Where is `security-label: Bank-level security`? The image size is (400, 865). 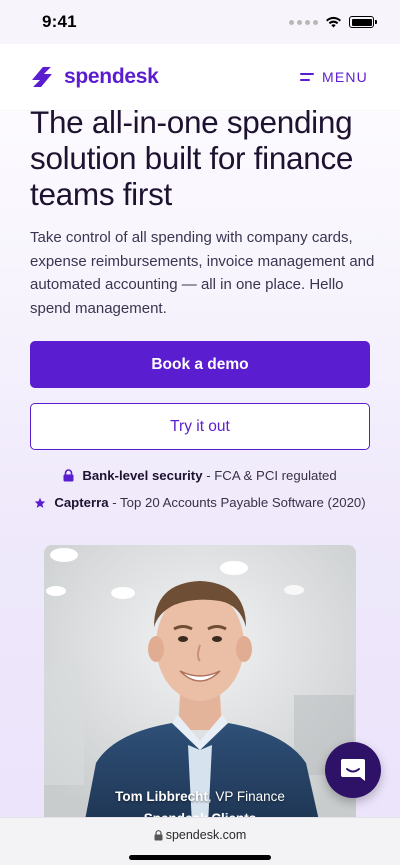 security-label: Bank-level security is located at coordinates (142, 475).